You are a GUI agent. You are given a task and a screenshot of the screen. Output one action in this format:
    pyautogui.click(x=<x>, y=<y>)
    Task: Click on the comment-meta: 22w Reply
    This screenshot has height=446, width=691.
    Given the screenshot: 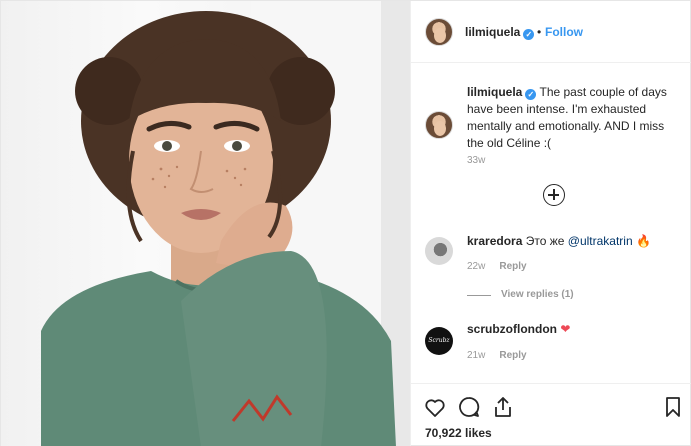 What is the action you would take?
    pyautogui.click(x=497, y=266)
    